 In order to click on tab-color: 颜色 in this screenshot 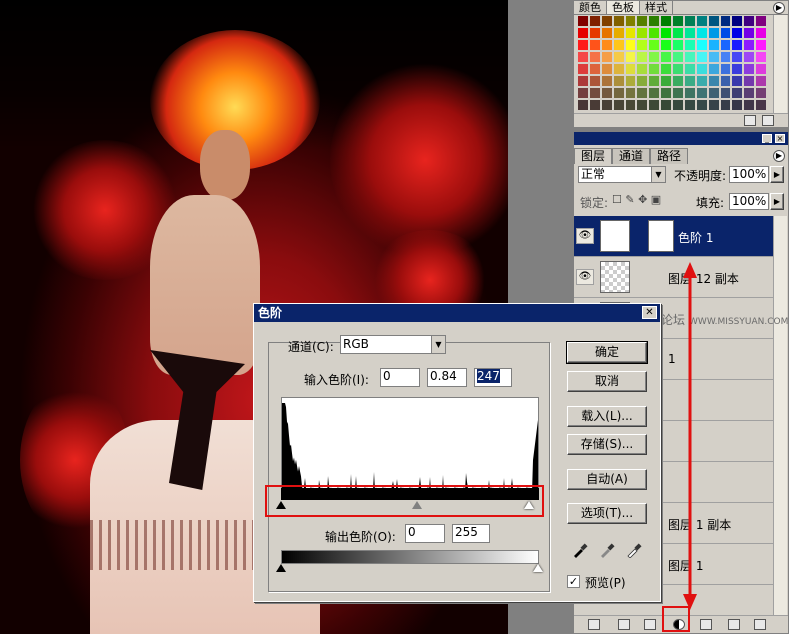, I will do `click(590, 7)`.